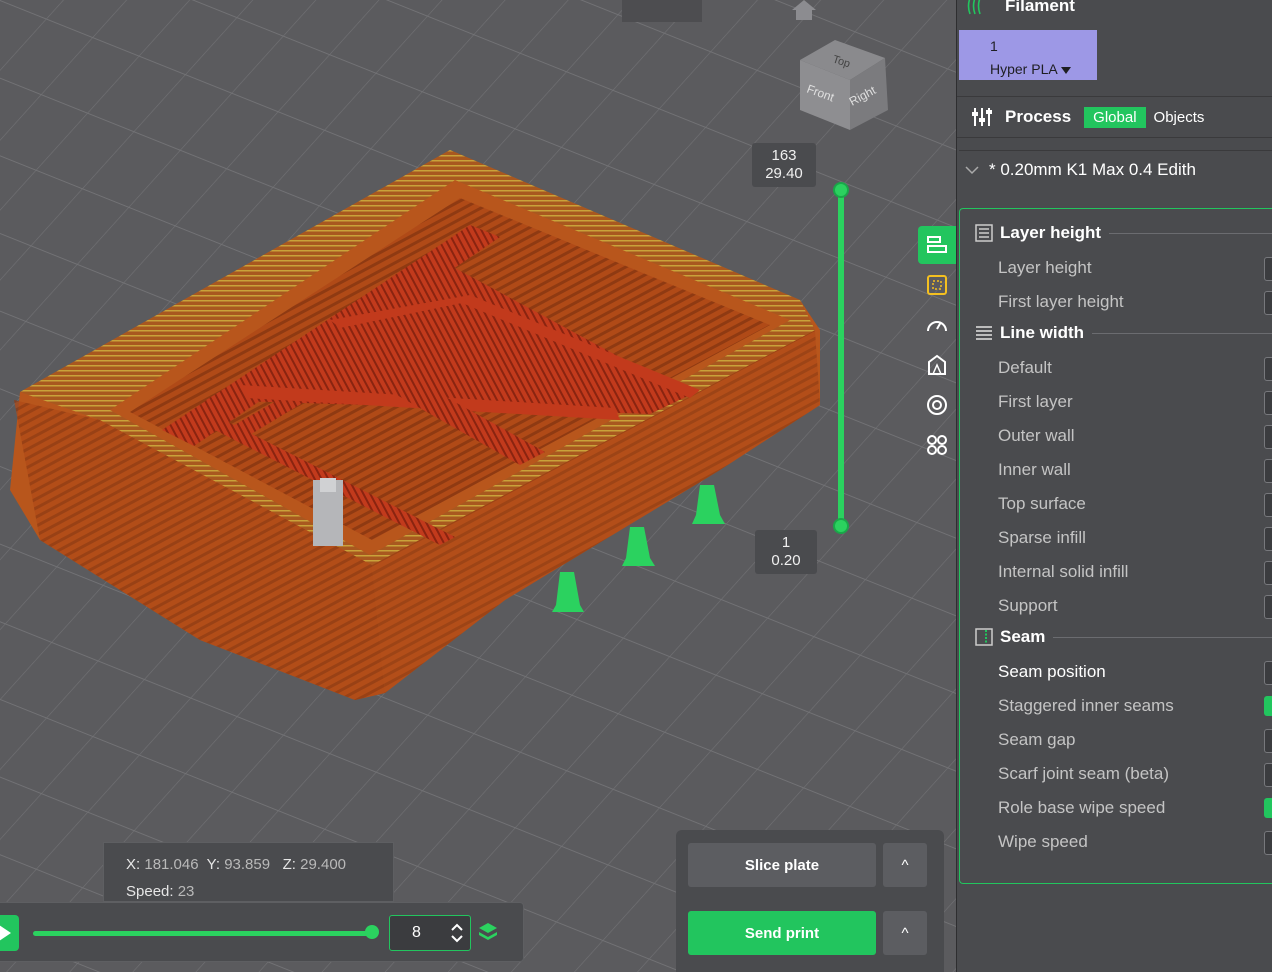 This screenshot has width=1272, height=972. What do you see at coordinates (1042, 537) in the screenshot?
I see `option-label: Sparse infill` at bounding box center [1042, 537].